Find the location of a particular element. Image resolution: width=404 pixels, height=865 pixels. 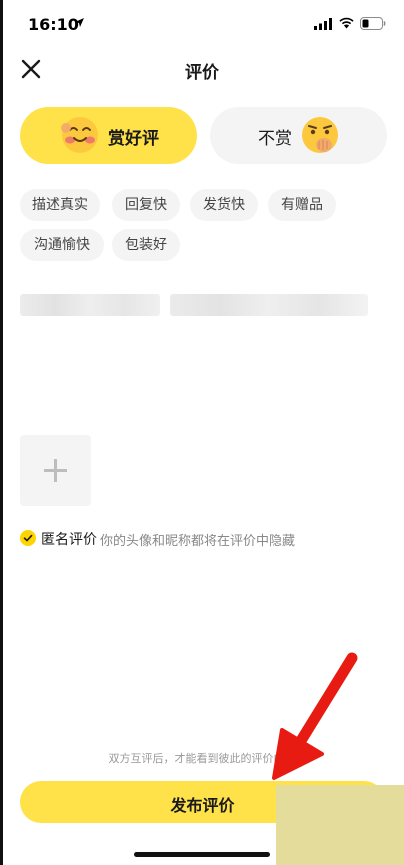

check-icon is located at coordinates (28, 538).